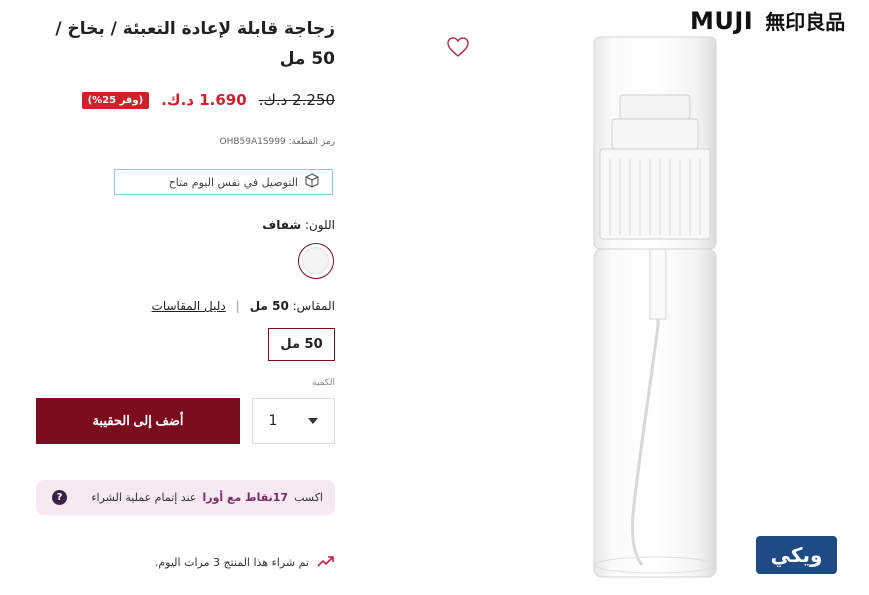 The height and width of the screenshot is (595, 869). Describe the element at coordinates (313, 306) in the screenshot. I see `size-label: المقاس:` at that location.